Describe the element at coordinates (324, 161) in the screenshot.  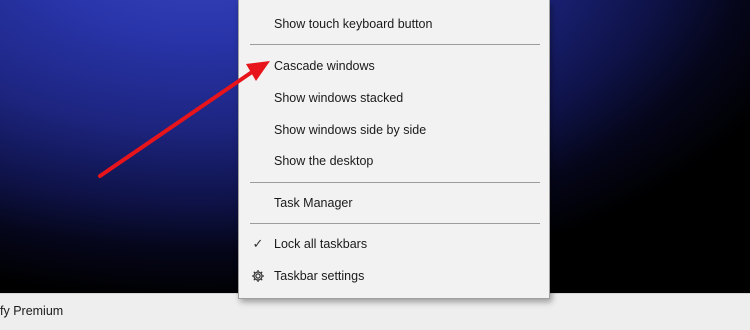
I see `menu-item-label: Show the desktop` at that location.